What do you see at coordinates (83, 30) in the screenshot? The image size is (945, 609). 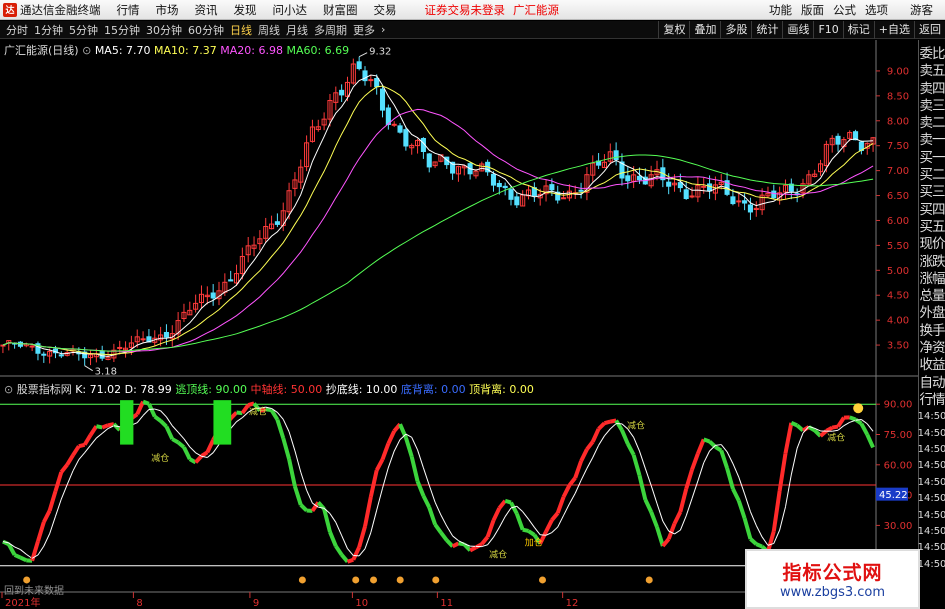 I see `period-5min: 5分钟` at bounding box center [83, 30].